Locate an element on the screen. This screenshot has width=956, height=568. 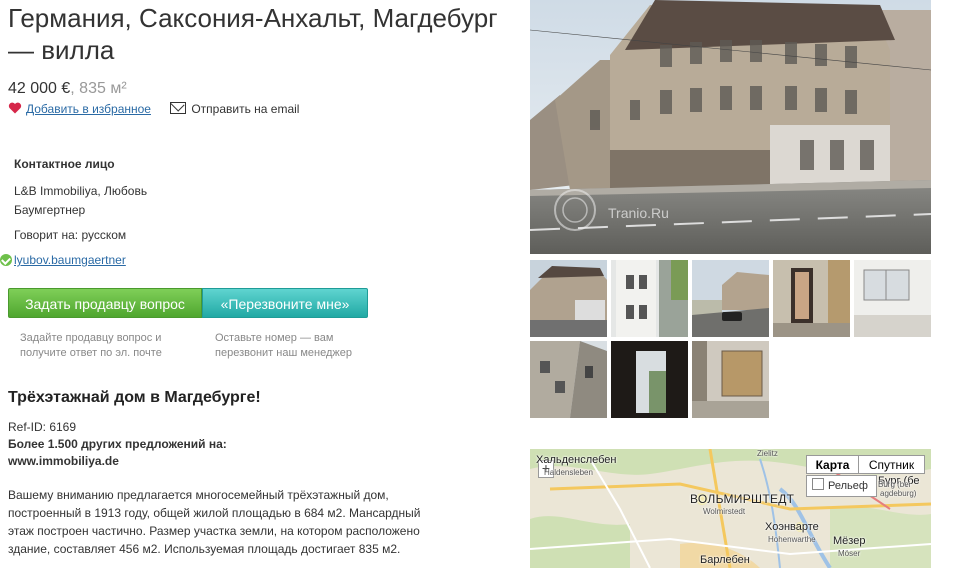
map-label: Хальденслебен is located at coordinates (576, 460).